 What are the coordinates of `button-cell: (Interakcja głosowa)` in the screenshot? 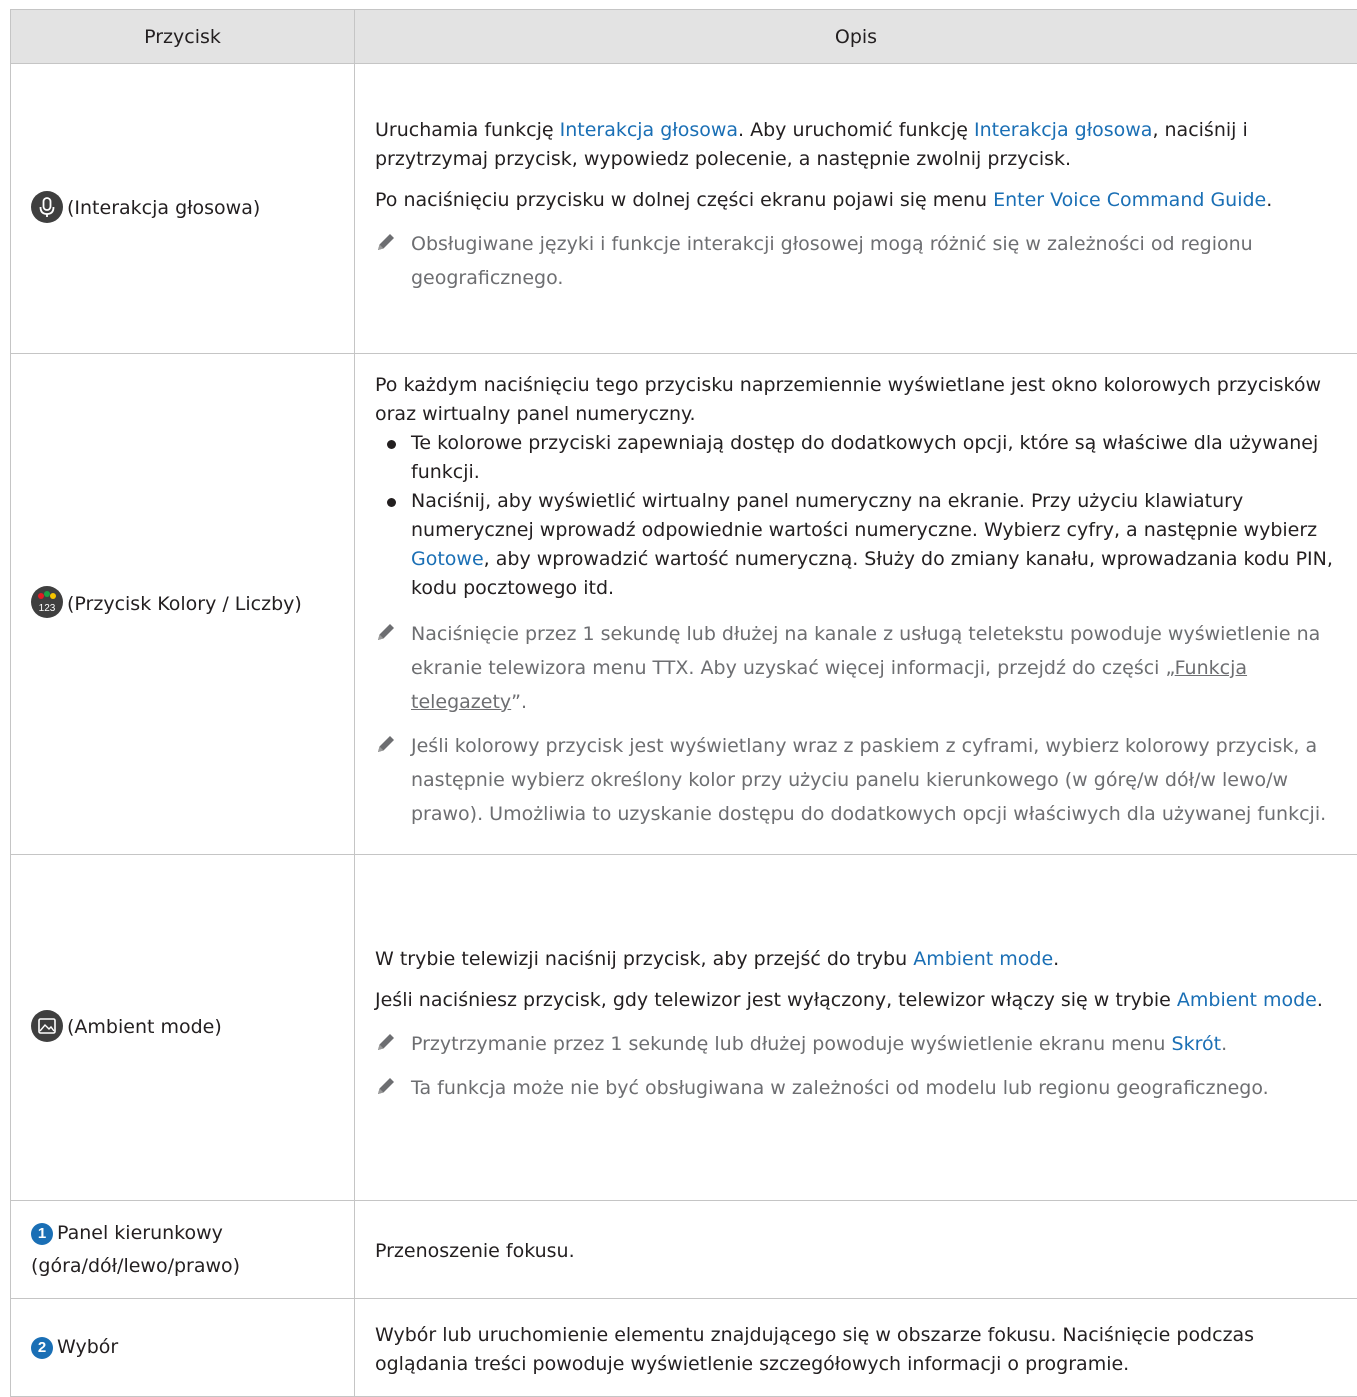 It's located at (183, 209).